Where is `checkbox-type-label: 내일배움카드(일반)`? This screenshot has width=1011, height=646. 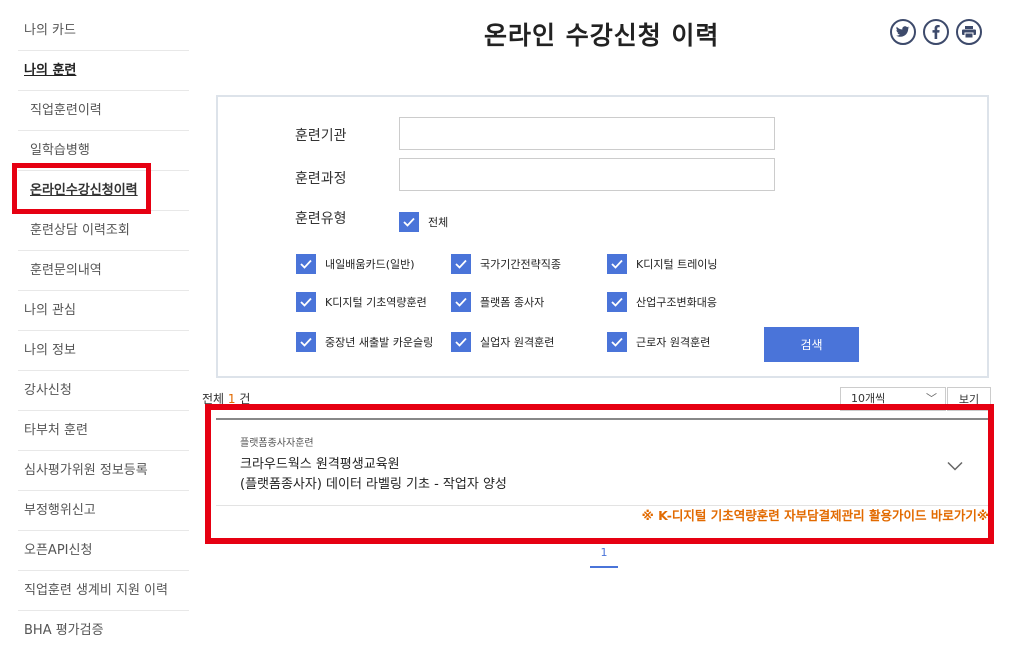 checkbox-type-label: 내일배움카드(일반) is located at coordinates (370, 264).